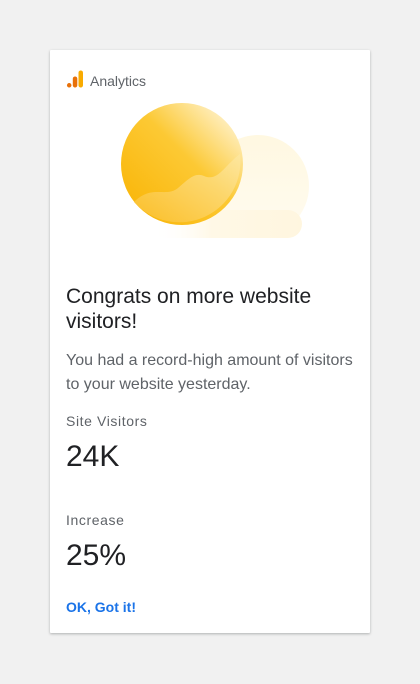 The image size is (420, 684). I want to click on analytics-logo-icon, so click(75, 79).